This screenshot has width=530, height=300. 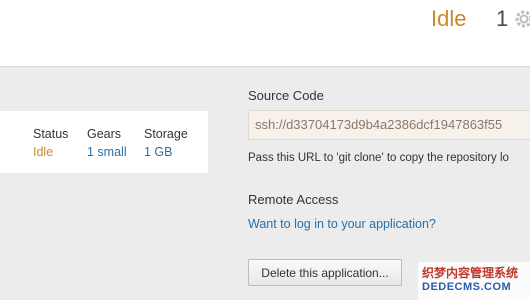 What do you see at coordinates (104, 134) in the screenshot?
I see `gears-label: Gears` at bounding box center [104, 134].